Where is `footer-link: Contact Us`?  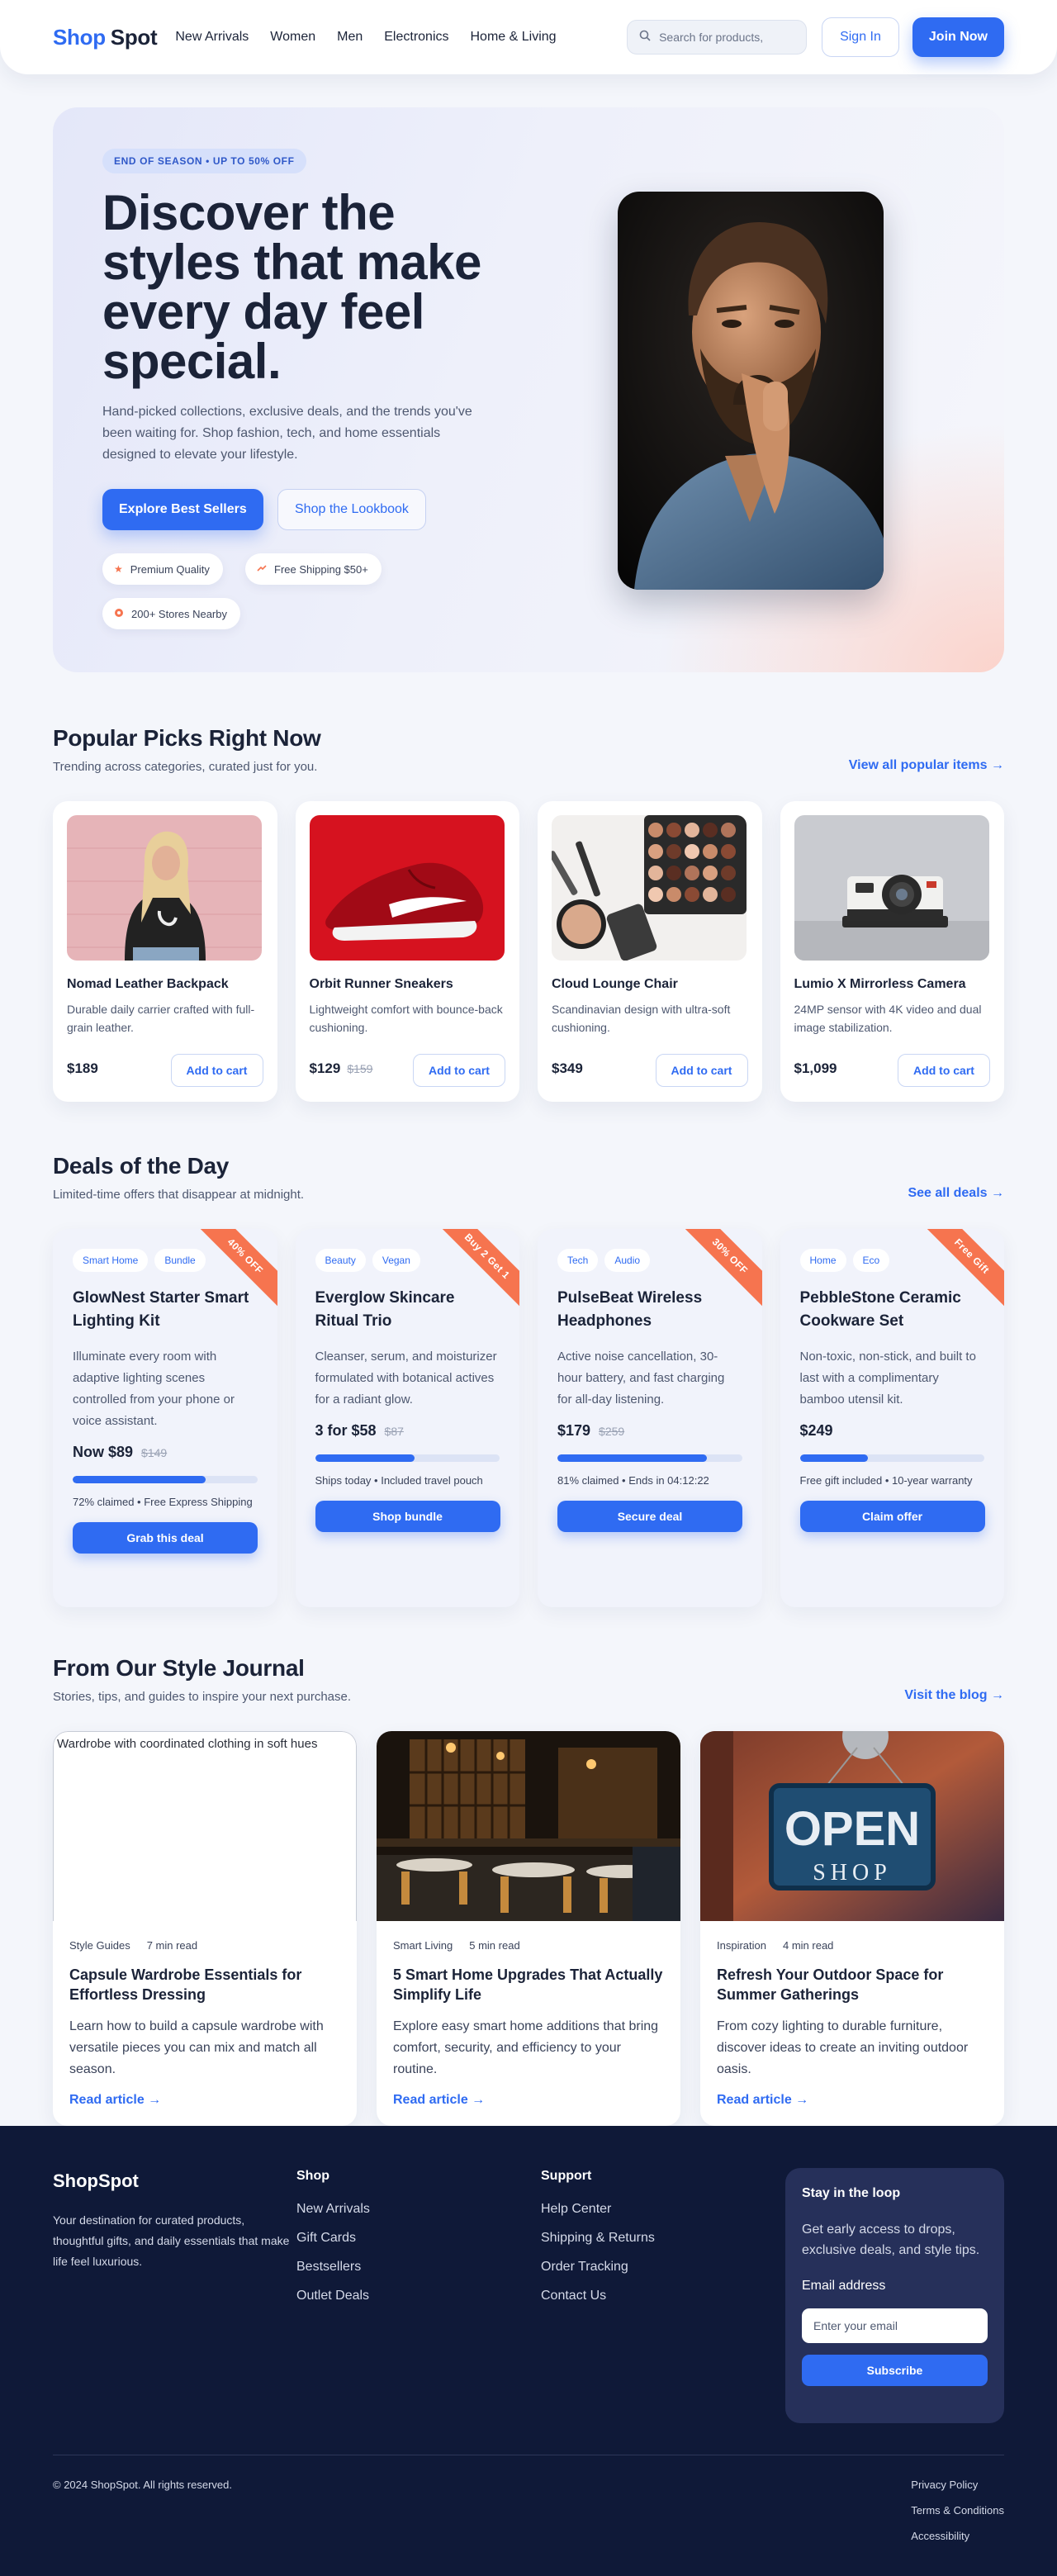
footer-link: Contact Us is located at coordinates (598, 2296).